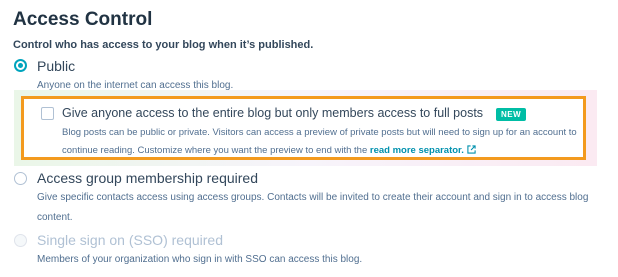 Image resolution: width=618 pixels, height=277 pixels. Describe the element at coordinates (83, 19) in the screenshot. I see `page-title: Access Control` at that location.